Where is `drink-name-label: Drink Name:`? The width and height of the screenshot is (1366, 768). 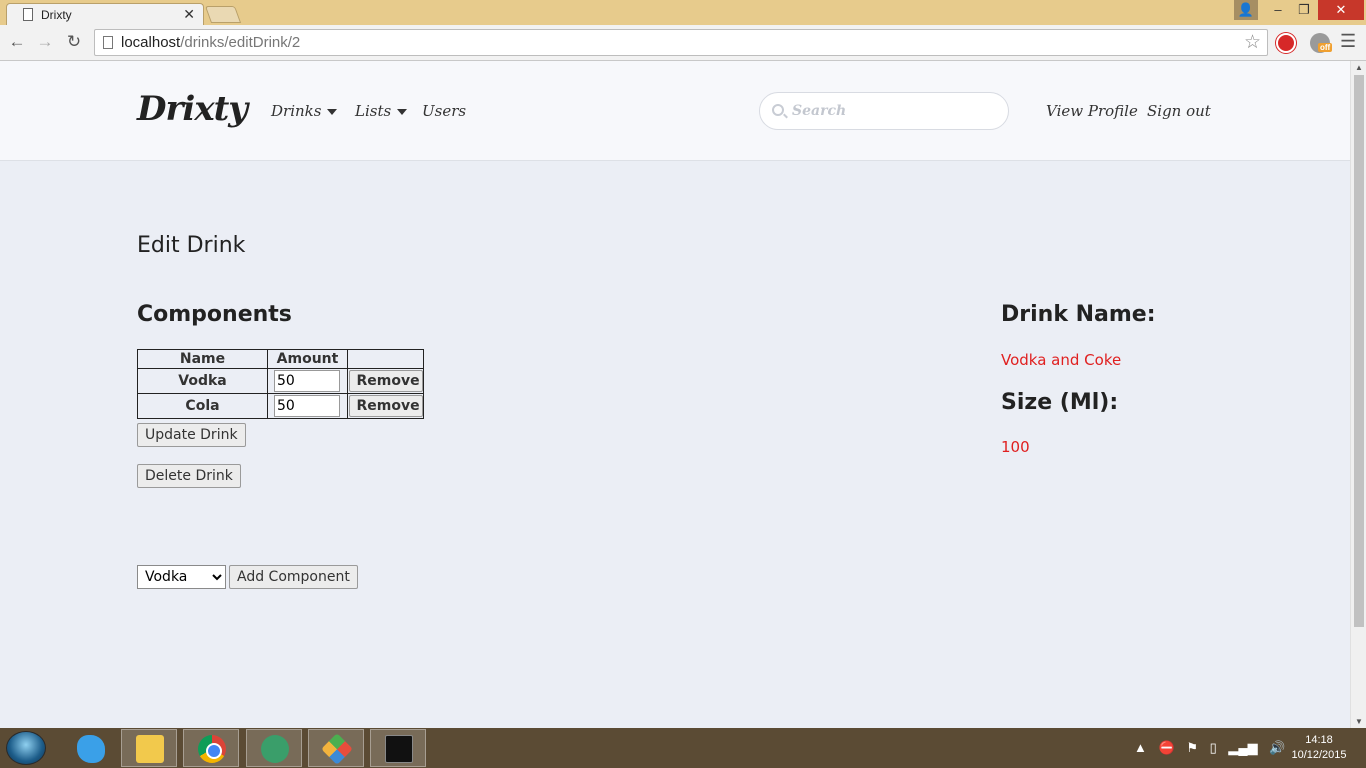 drink-name-label: Drink Name: is located at coordinates (1078, 314).